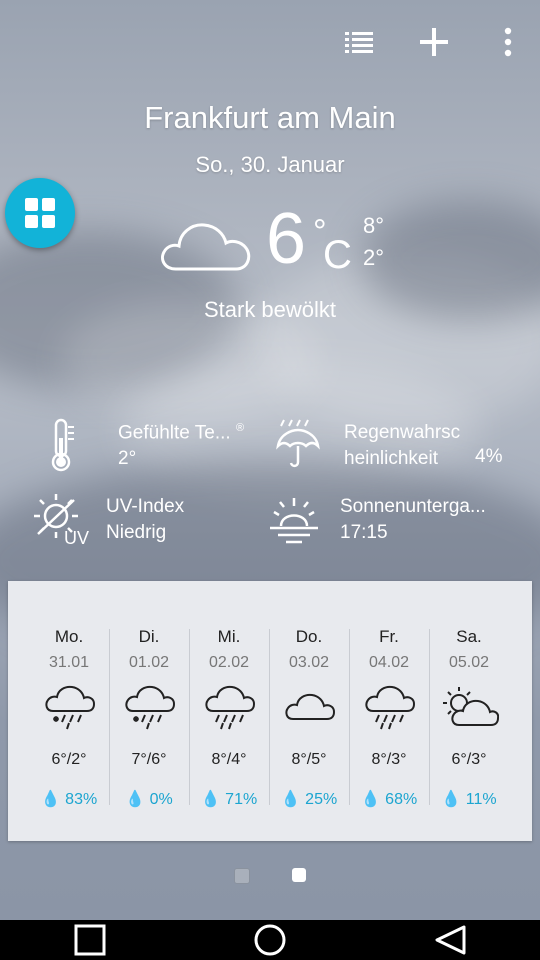 Image resolution: width=540 pixels, height=960 pixels. I want to click on square-icon, so click(90, 940).